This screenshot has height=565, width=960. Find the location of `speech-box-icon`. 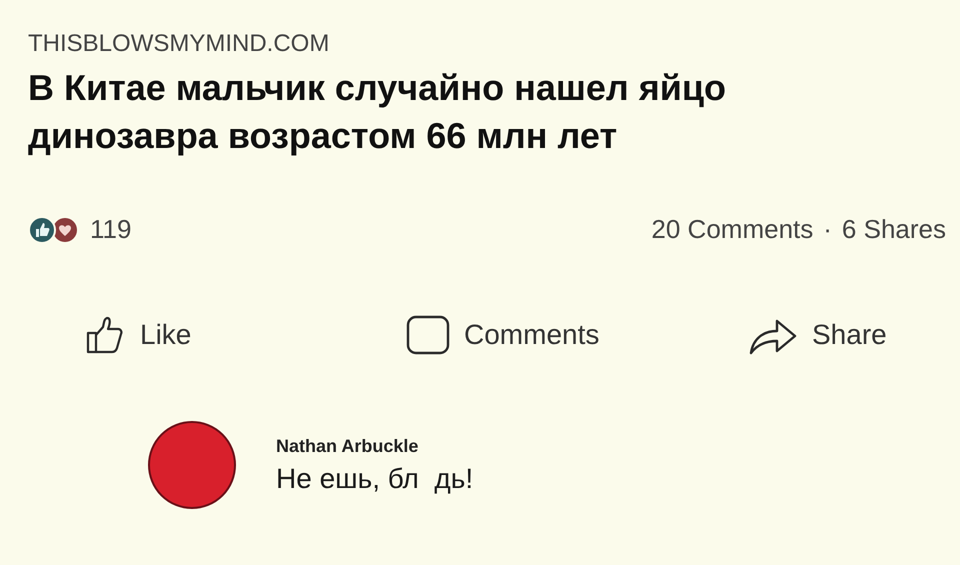

speech-box-icon is located at coordinates (428, 335).